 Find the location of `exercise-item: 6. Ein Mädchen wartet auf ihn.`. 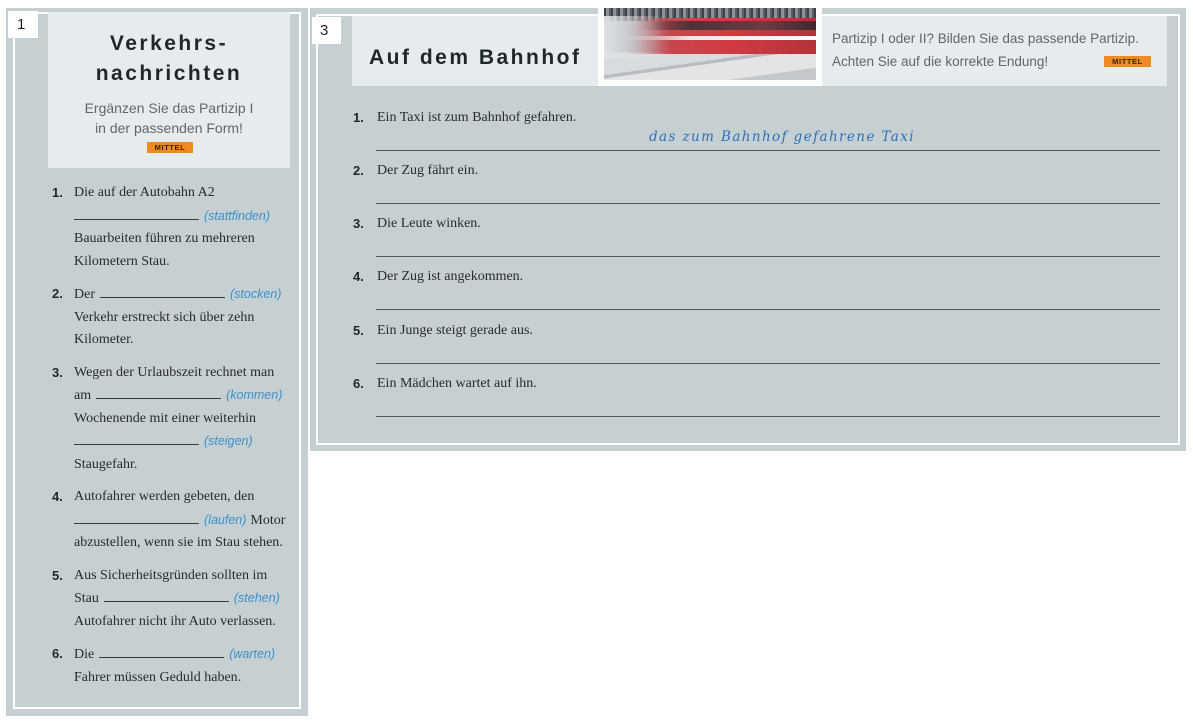

exercise-item: 6. Ein Mädchen wartet auf ihn. is located at coordinates (757, 399).